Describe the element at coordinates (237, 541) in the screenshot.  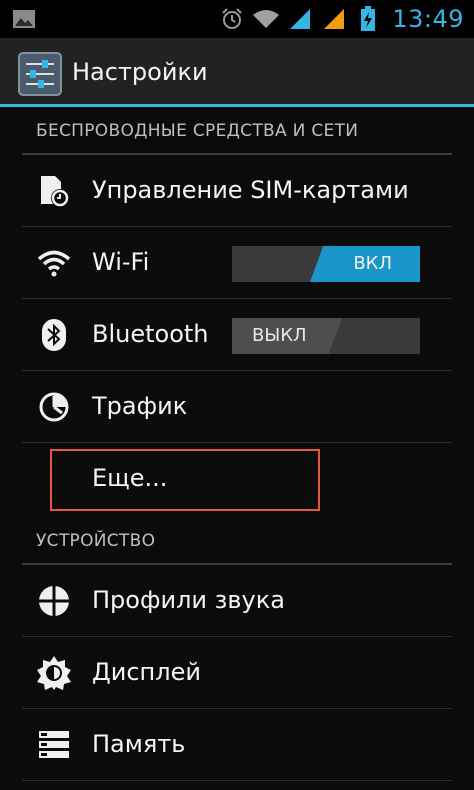
I see `section-header-device: УСТРОЙСТВО` at that location.